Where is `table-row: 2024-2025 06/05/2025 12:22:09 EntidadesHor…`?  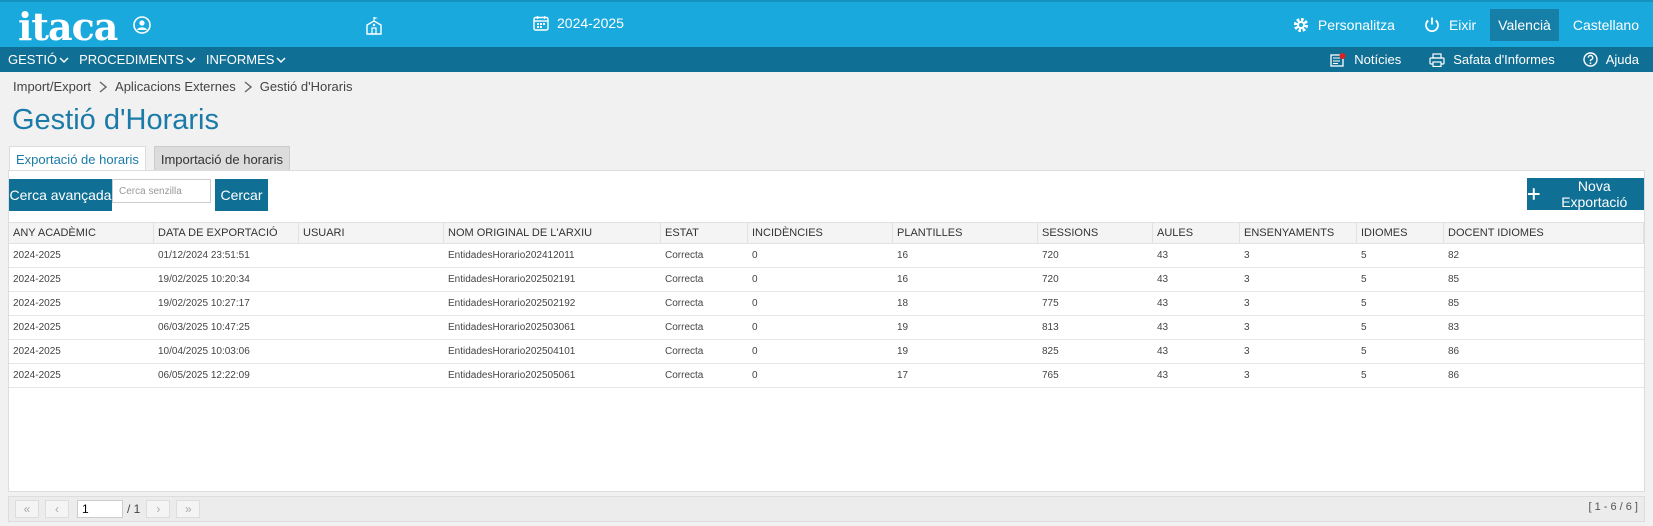
table-row: 2024-2025 06/05/2025 12:22:09 EntidadesHor… is located at coordinates (826, 376).